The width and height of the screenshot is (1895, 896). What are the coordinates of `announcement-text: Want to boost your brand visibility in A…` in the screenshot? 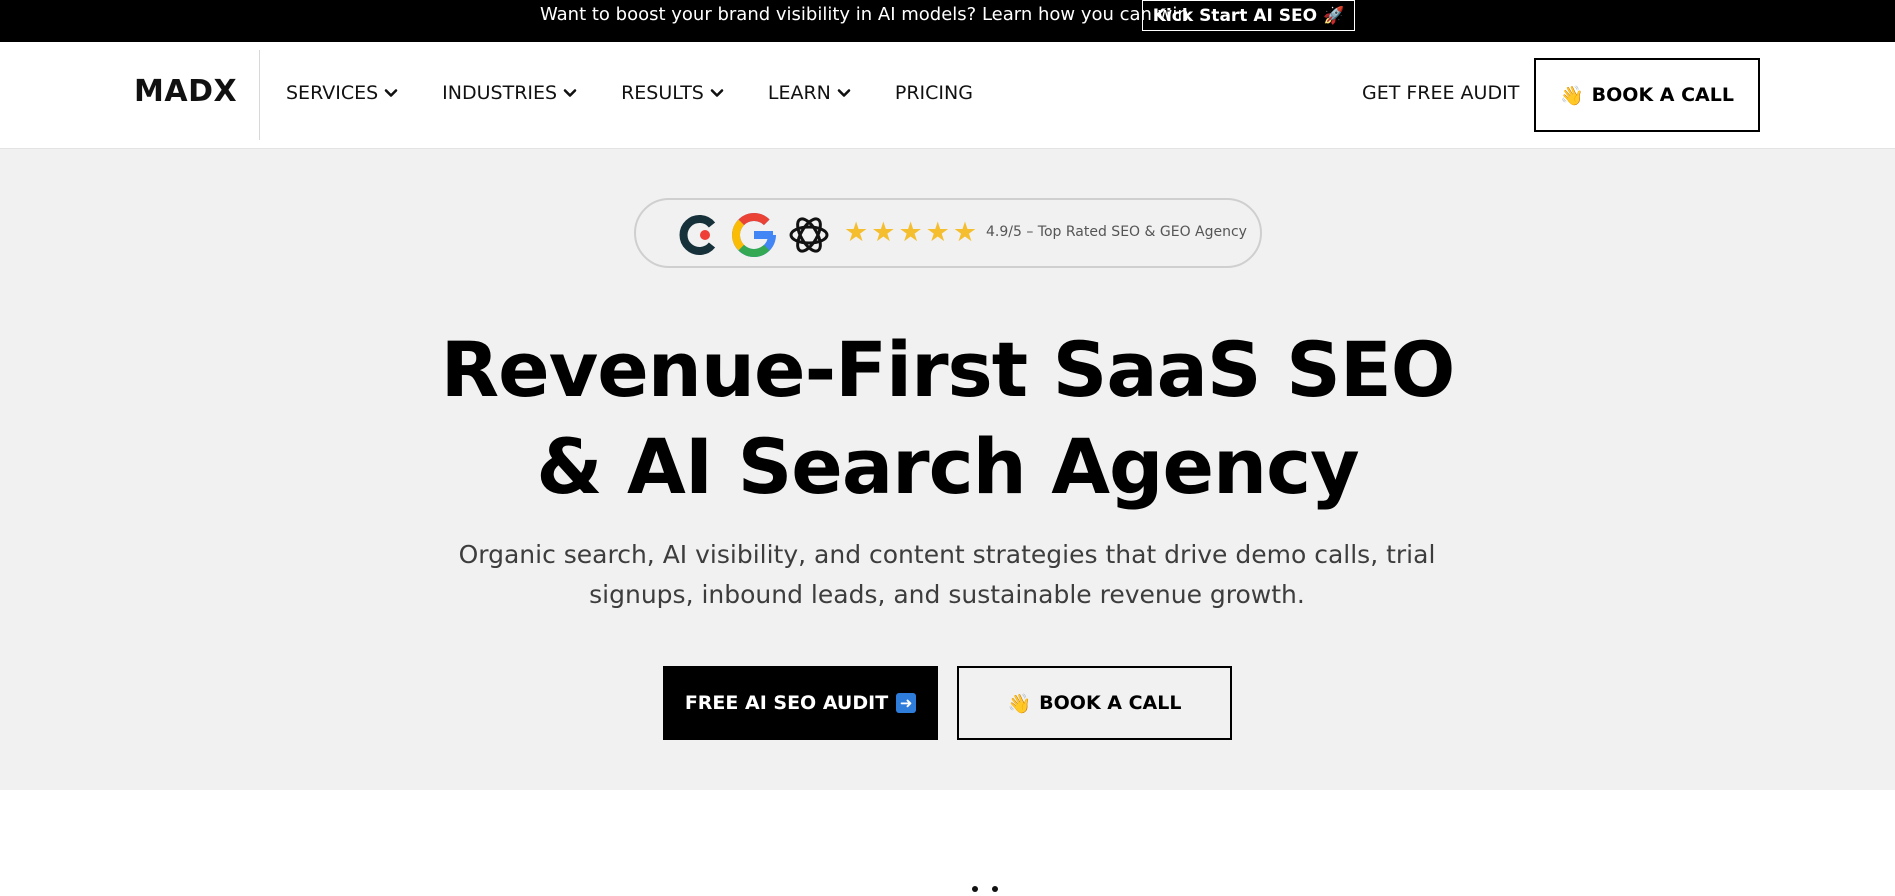 It's located at (864, 14).